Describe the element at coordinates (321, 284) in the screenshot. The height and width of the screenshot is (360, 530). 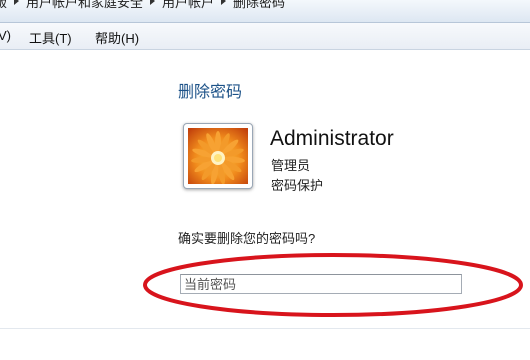
I see `current-password-input` at that location.